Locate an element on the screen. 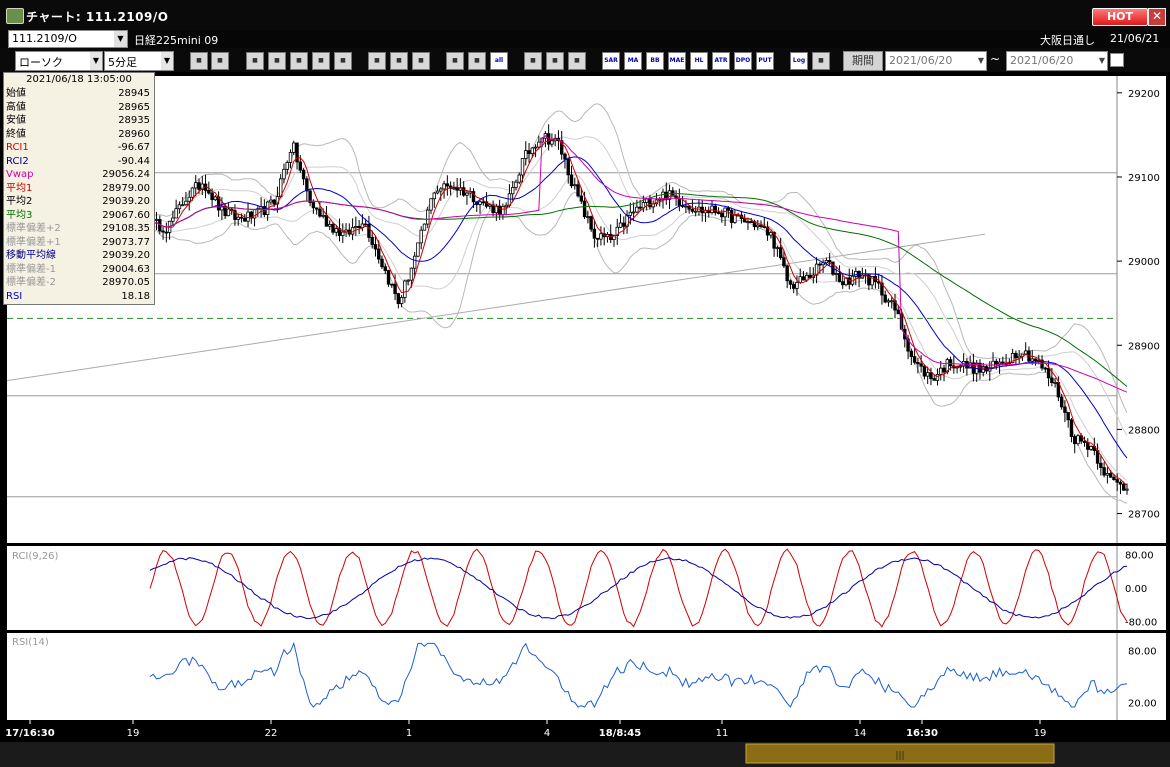  indicator-button-ma: MA is located at coordinates (633, 61).